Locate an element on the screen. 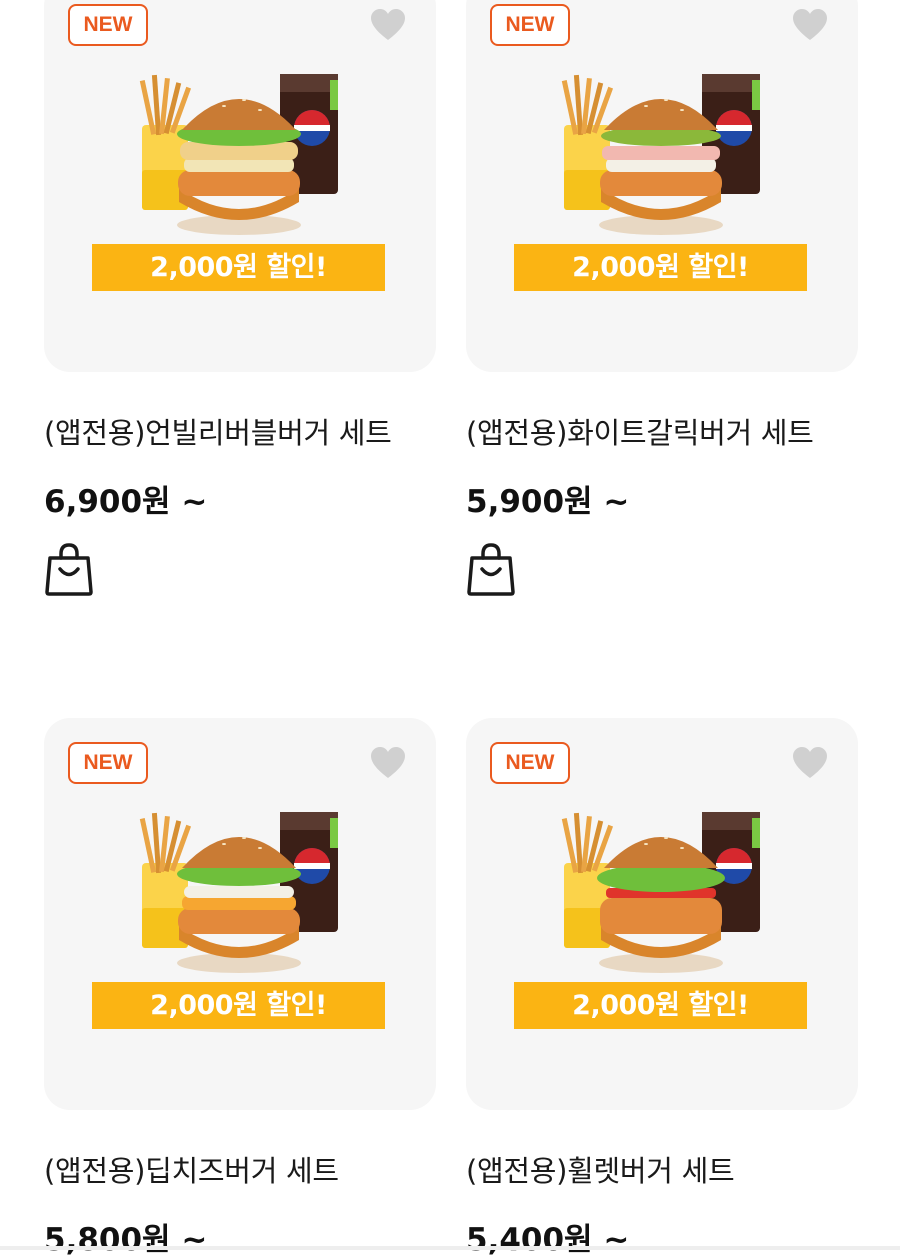 Image resolution: width=900 pixels, height=1259 pixels. product-name: (앱전용)화이트갈릭버거 세트 is located at coordinates (640, 431).